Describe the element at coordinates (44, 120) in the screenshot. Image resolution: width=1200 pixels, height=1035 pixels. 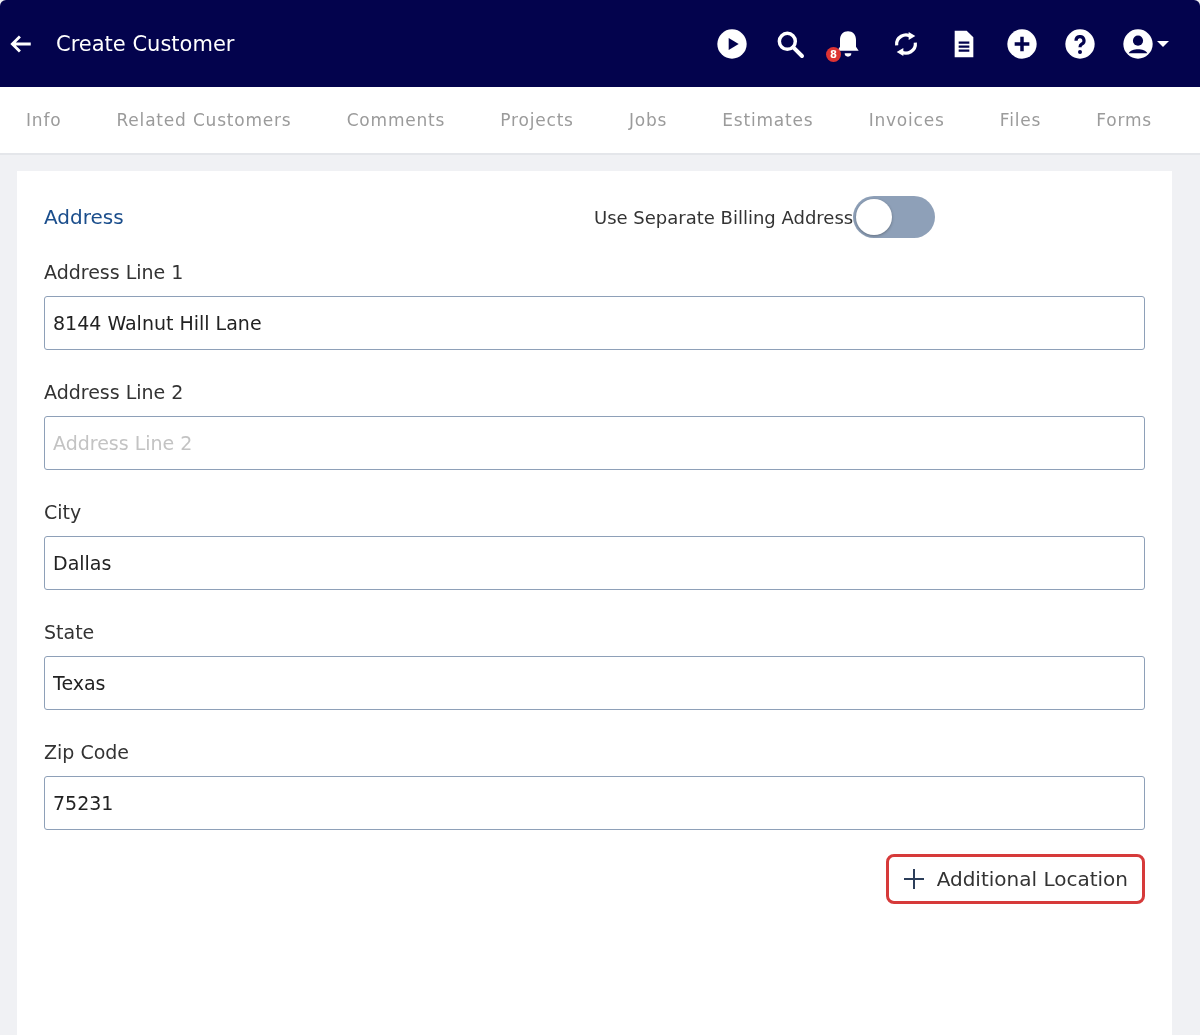
I see `tab: Info` at that location.